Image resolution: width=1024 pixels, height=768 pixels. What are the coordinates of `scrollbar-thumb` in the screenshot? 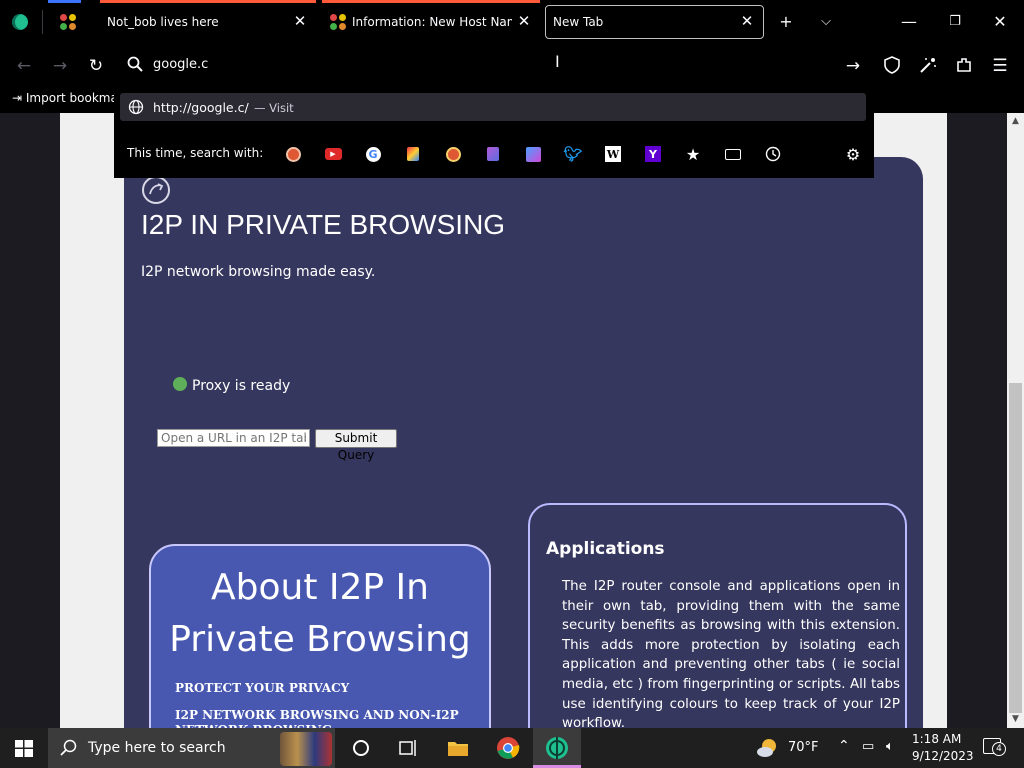 It's located at (1015, 548).